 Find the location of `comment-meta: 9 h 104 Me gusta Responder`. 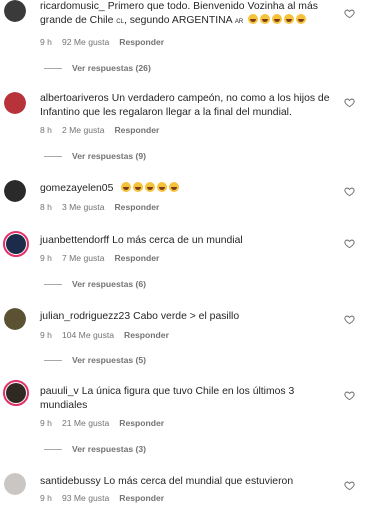

comment-meta: 9 h 104 Me gusta Responder is located at coordinates (109, 335).